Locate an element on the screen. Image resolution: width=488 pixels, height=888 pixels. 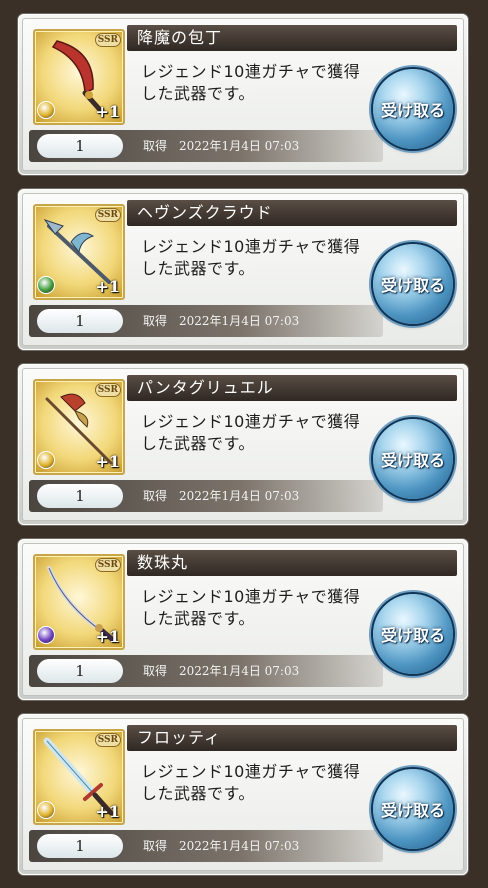
weapon-name: 降魔の包丁 is located at coordinates (180, 37).